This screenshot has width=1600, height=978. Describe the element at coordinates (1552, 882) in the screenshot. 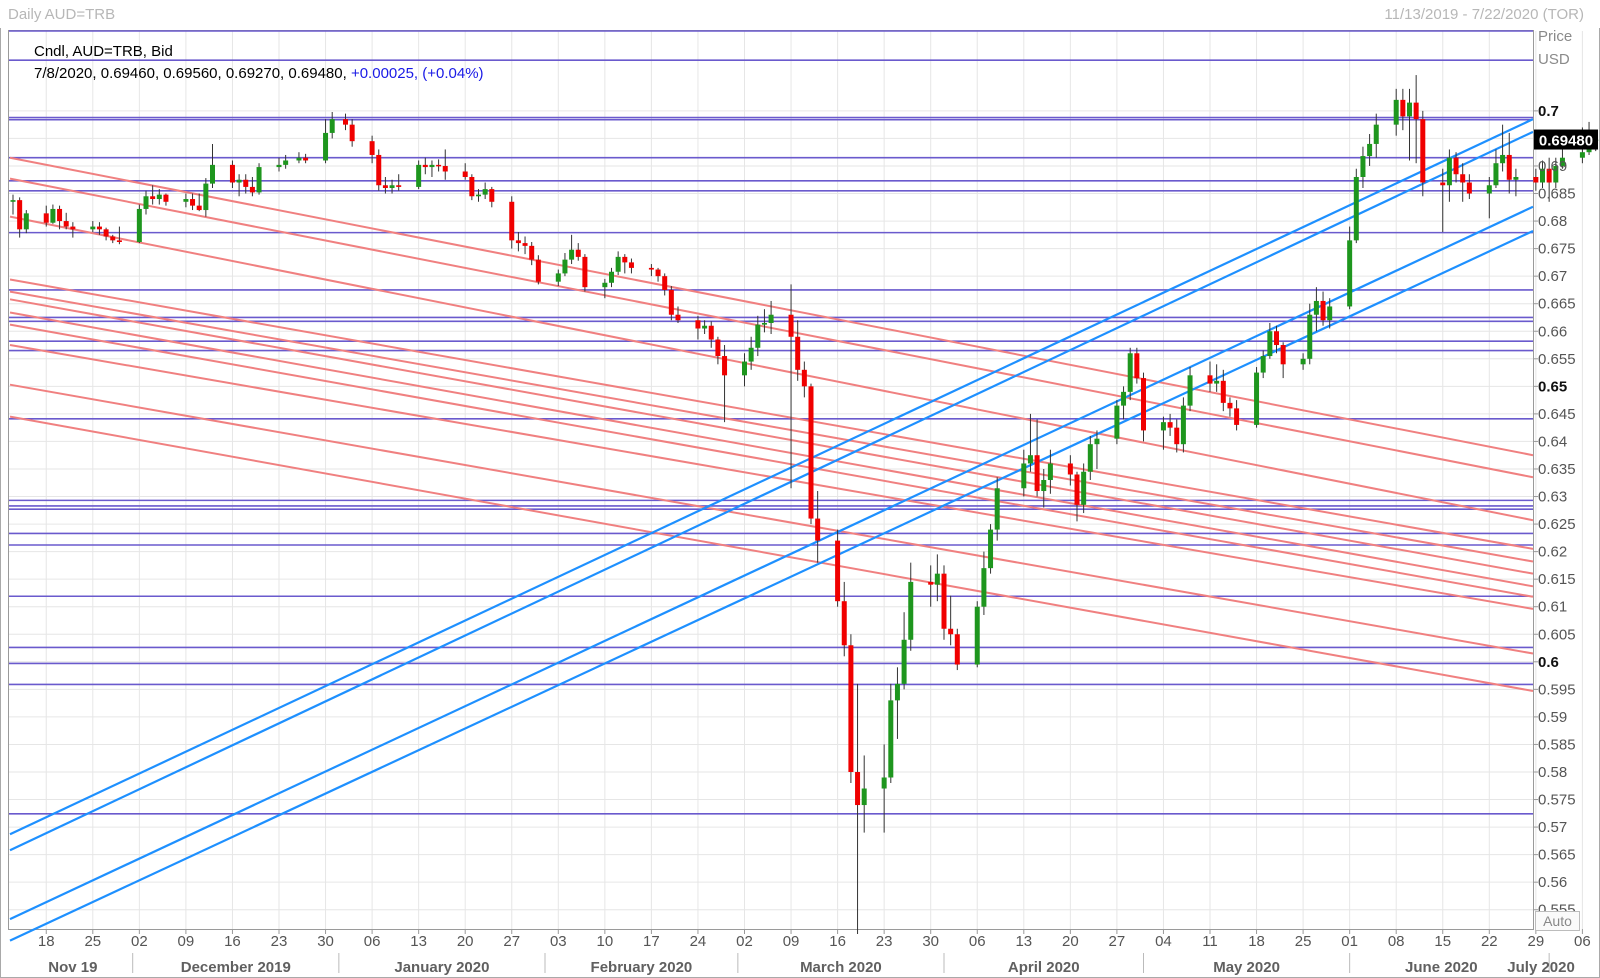

I see `y-tick-label: 0.56` at that location.